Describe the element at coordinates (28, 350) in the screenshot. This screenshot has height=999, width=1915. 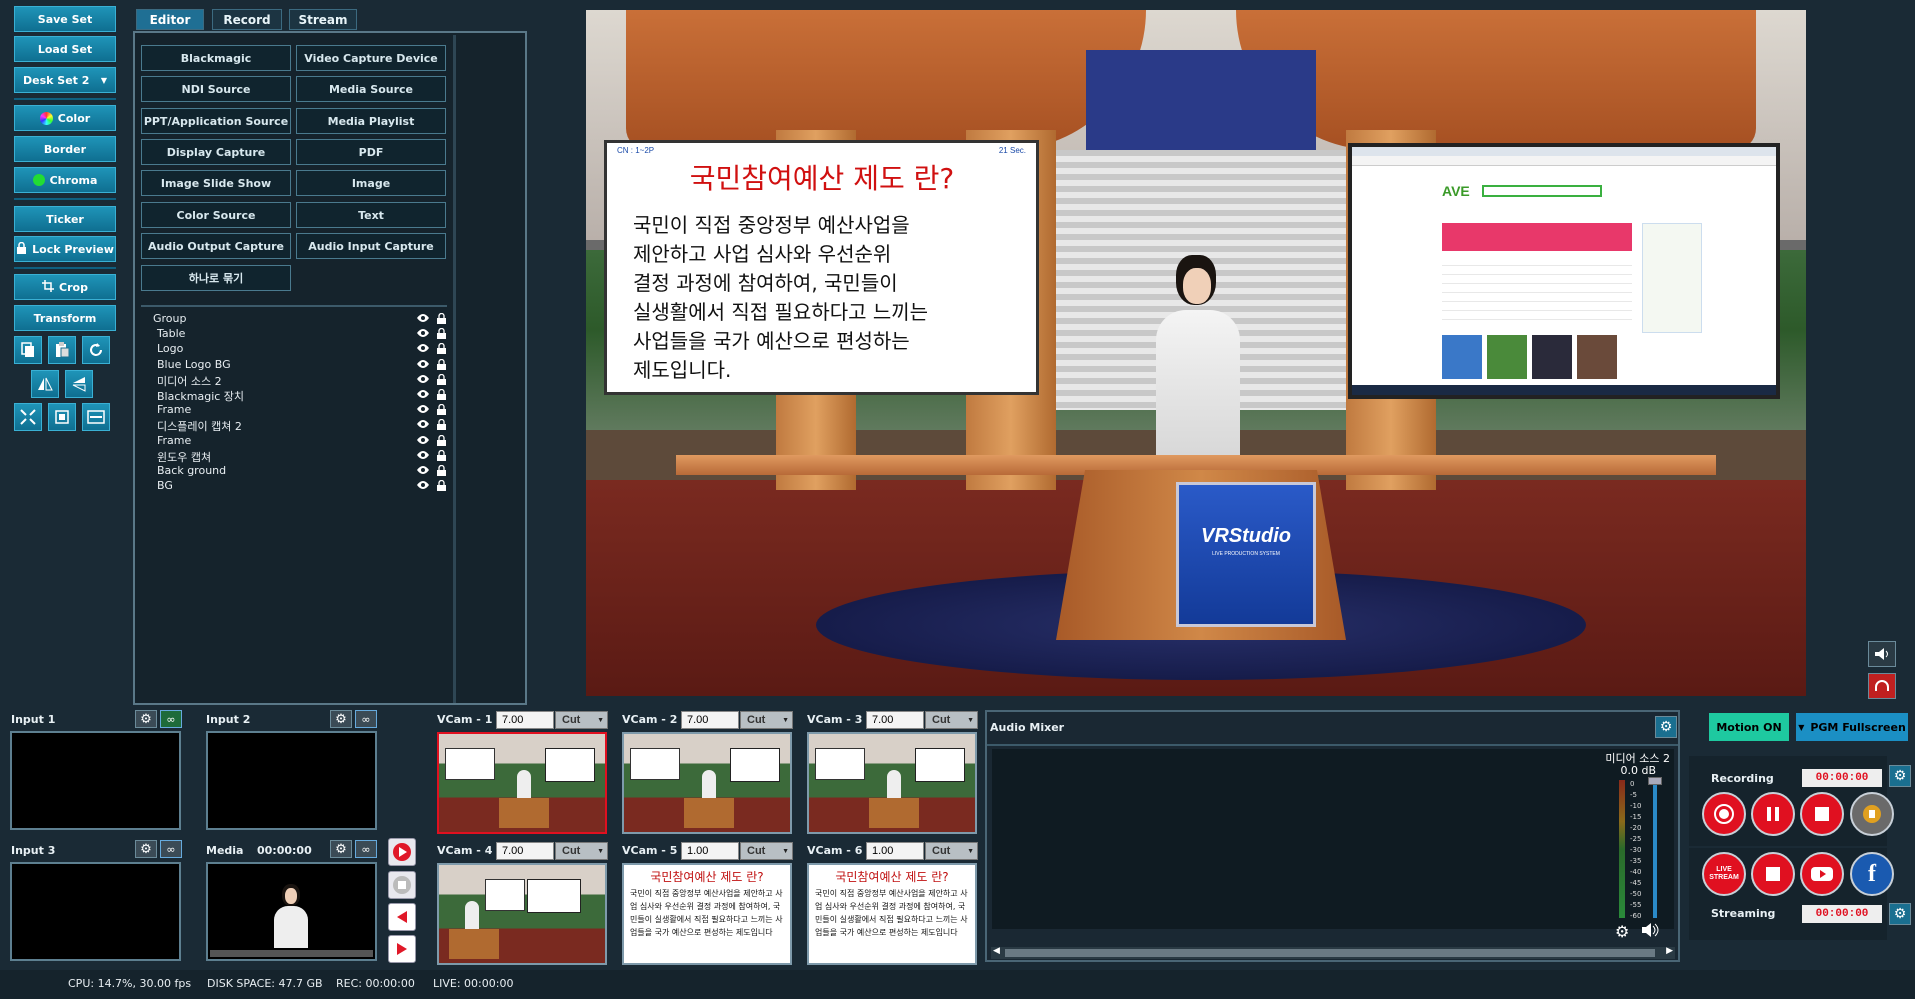
I see `copy-icon` at that location.